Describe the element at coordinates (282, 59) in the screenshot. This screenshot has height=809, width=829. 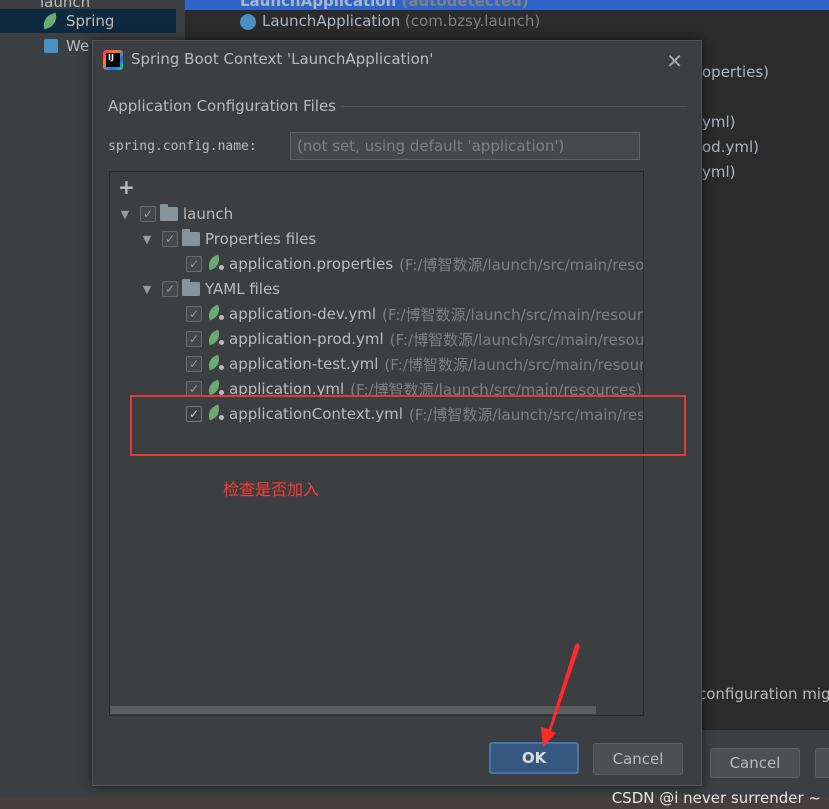
I see `dialog-title: Spring Boot Context 'LaunchApplication'` at that location.